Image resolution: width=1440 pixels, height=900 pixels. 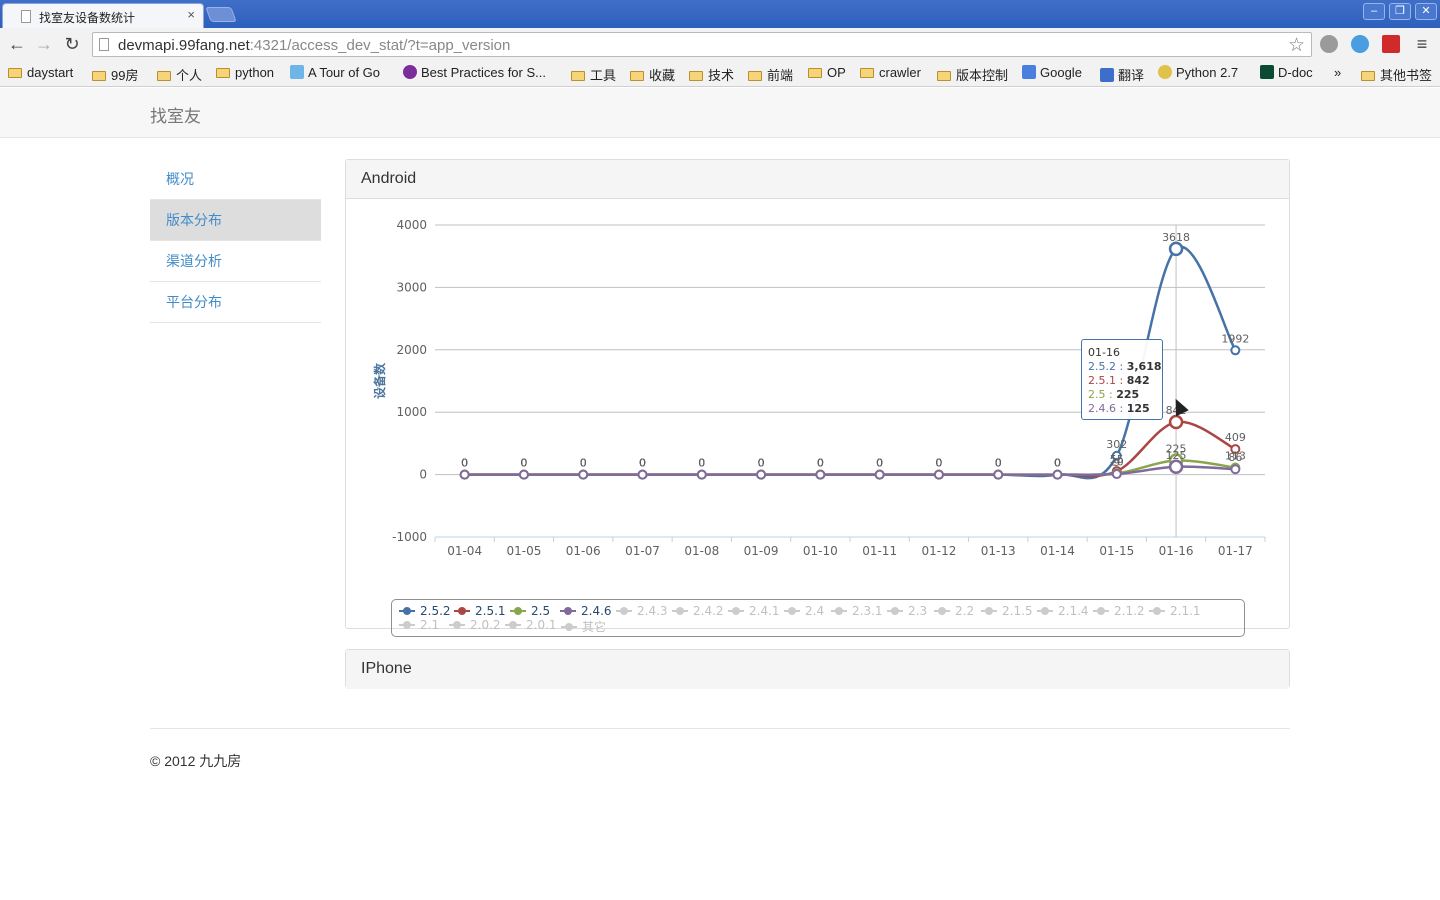 I want to click on x-tick-label: 01-06, so click(x=583, y=551).